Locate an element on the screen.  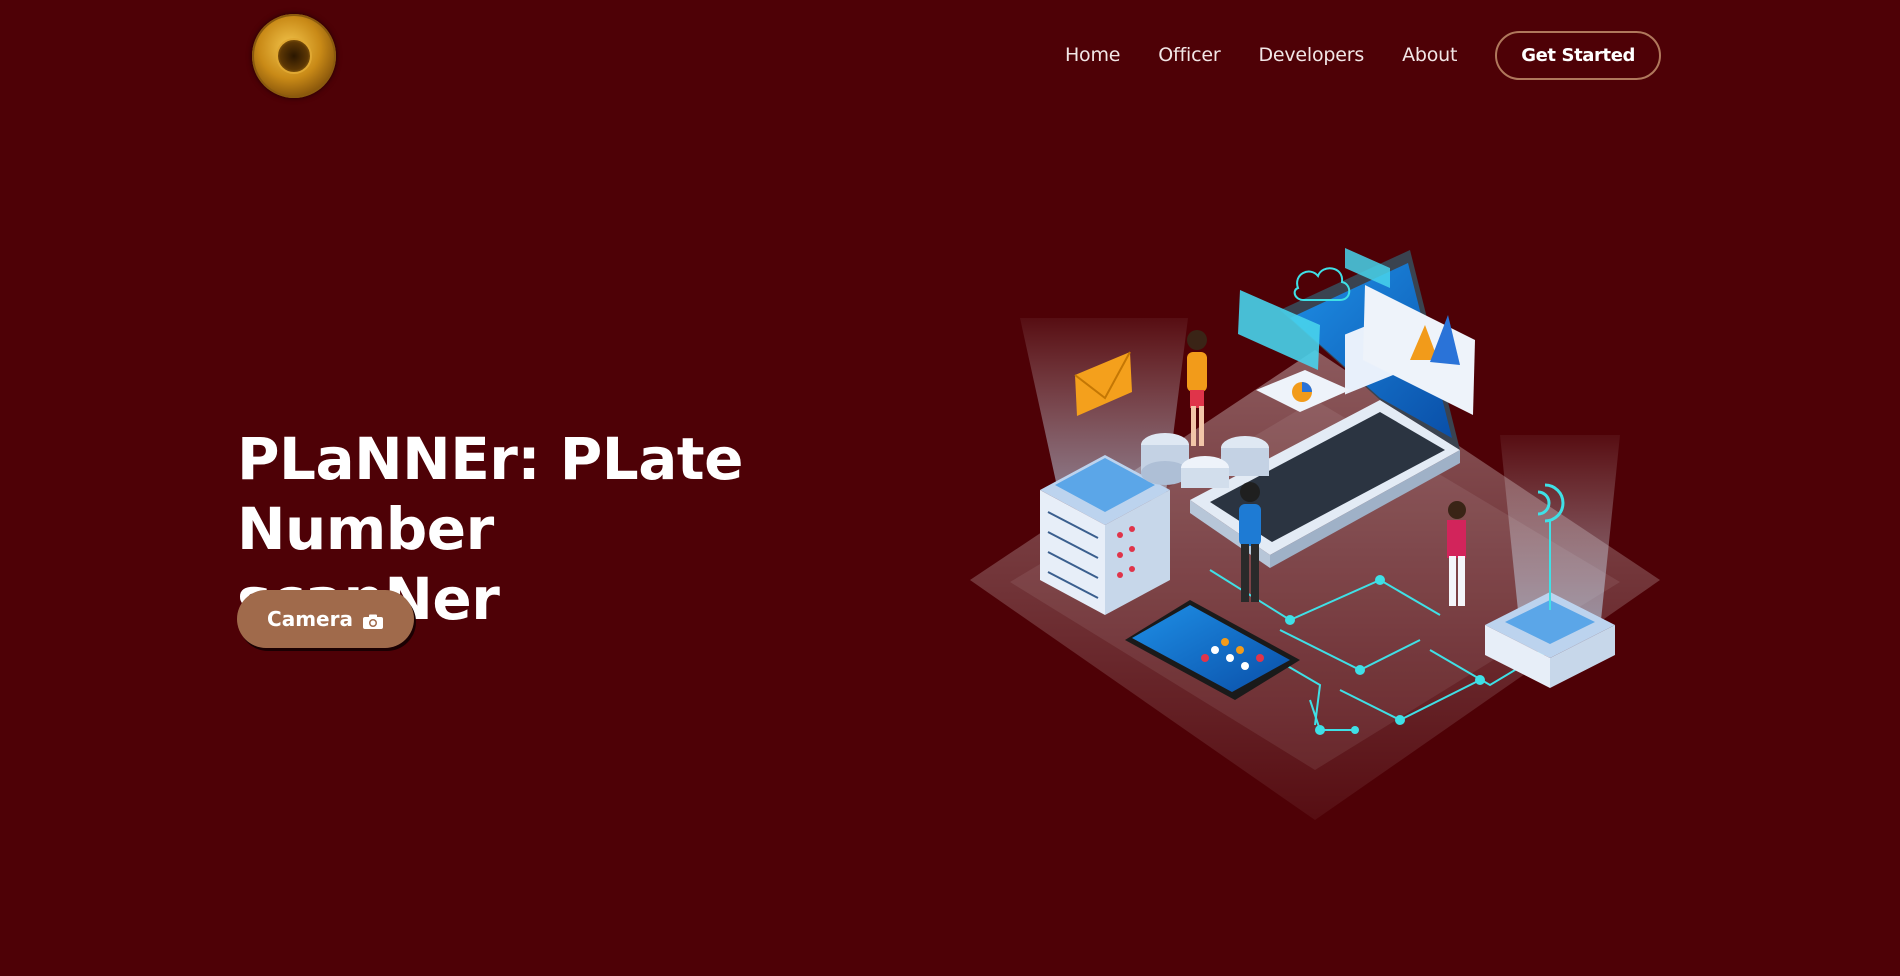
nav-home: Home is located at coordinates (1093, 55).